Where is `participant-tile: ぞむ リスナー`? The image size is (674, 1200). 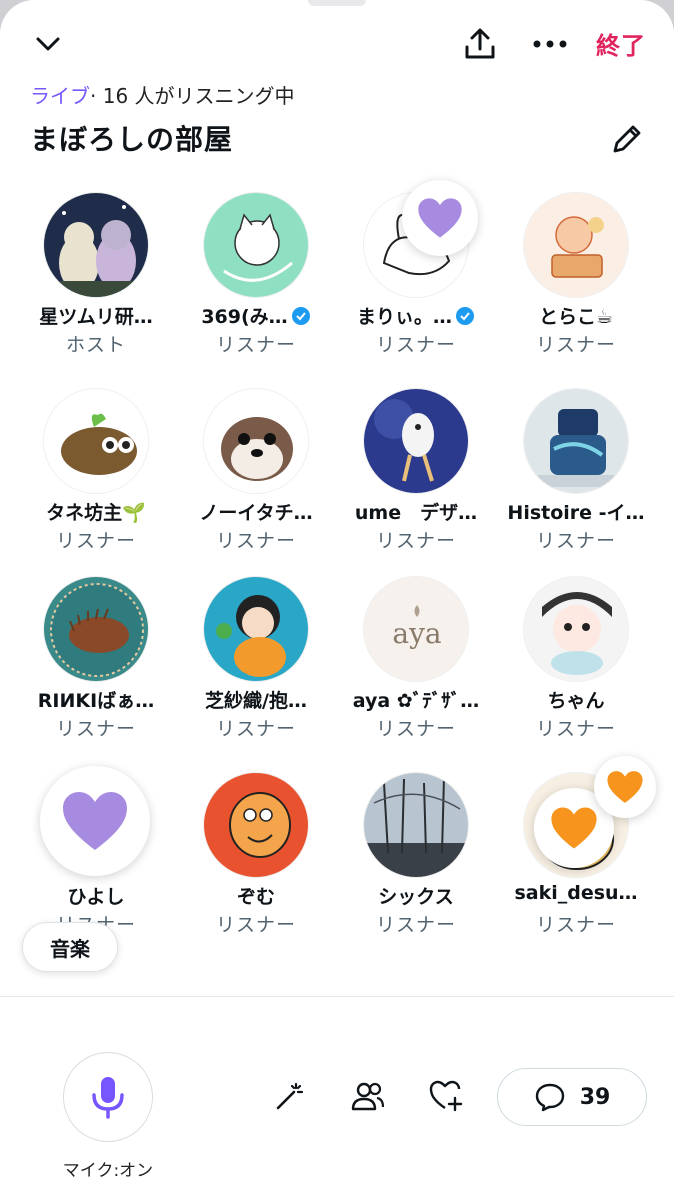
participant-tile: ぞむ リスナー is located at coordinates (256, 858).